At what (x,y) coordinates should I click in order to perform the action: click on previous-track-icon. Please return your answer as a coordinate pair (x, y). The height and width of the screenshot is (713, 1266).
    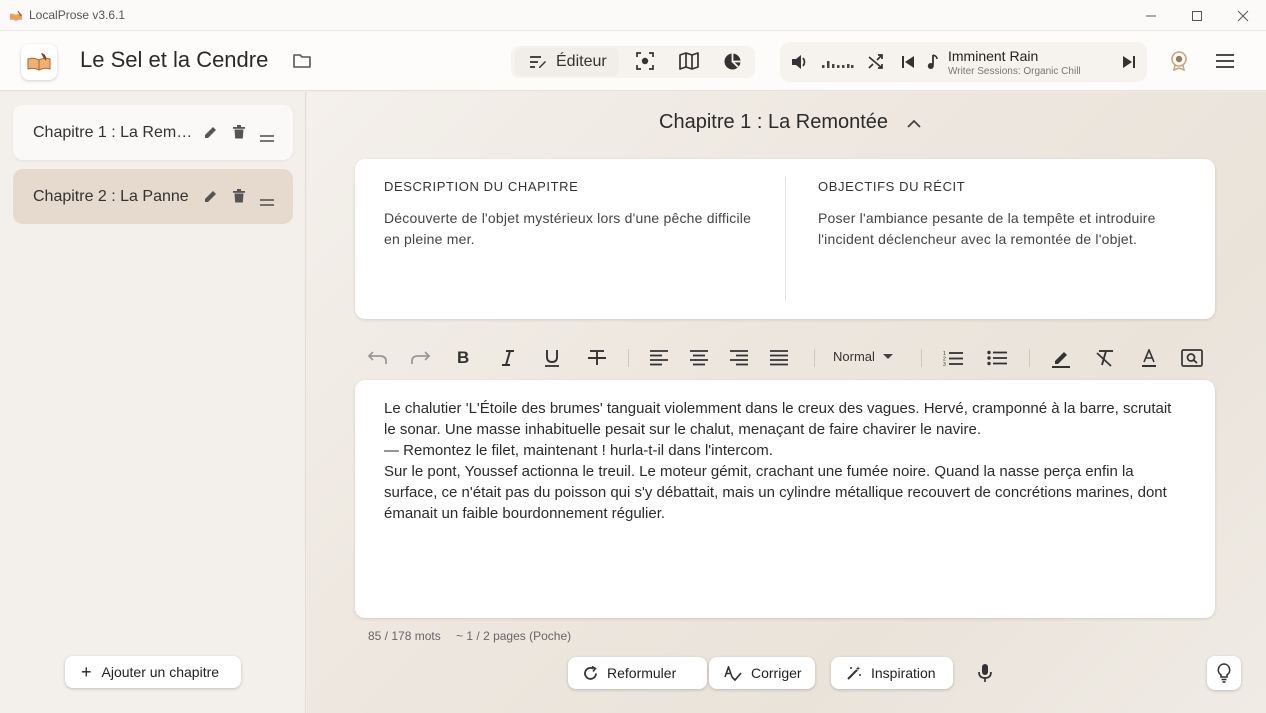
    Looking at the image, I should click on (908, 64).